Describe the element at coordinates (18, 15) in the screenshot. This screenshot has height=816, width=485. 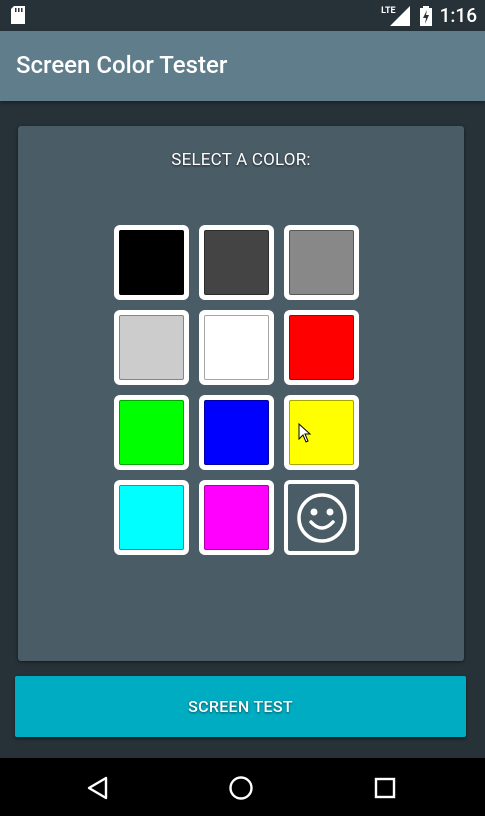
I see `sd-card-icon` at that location.